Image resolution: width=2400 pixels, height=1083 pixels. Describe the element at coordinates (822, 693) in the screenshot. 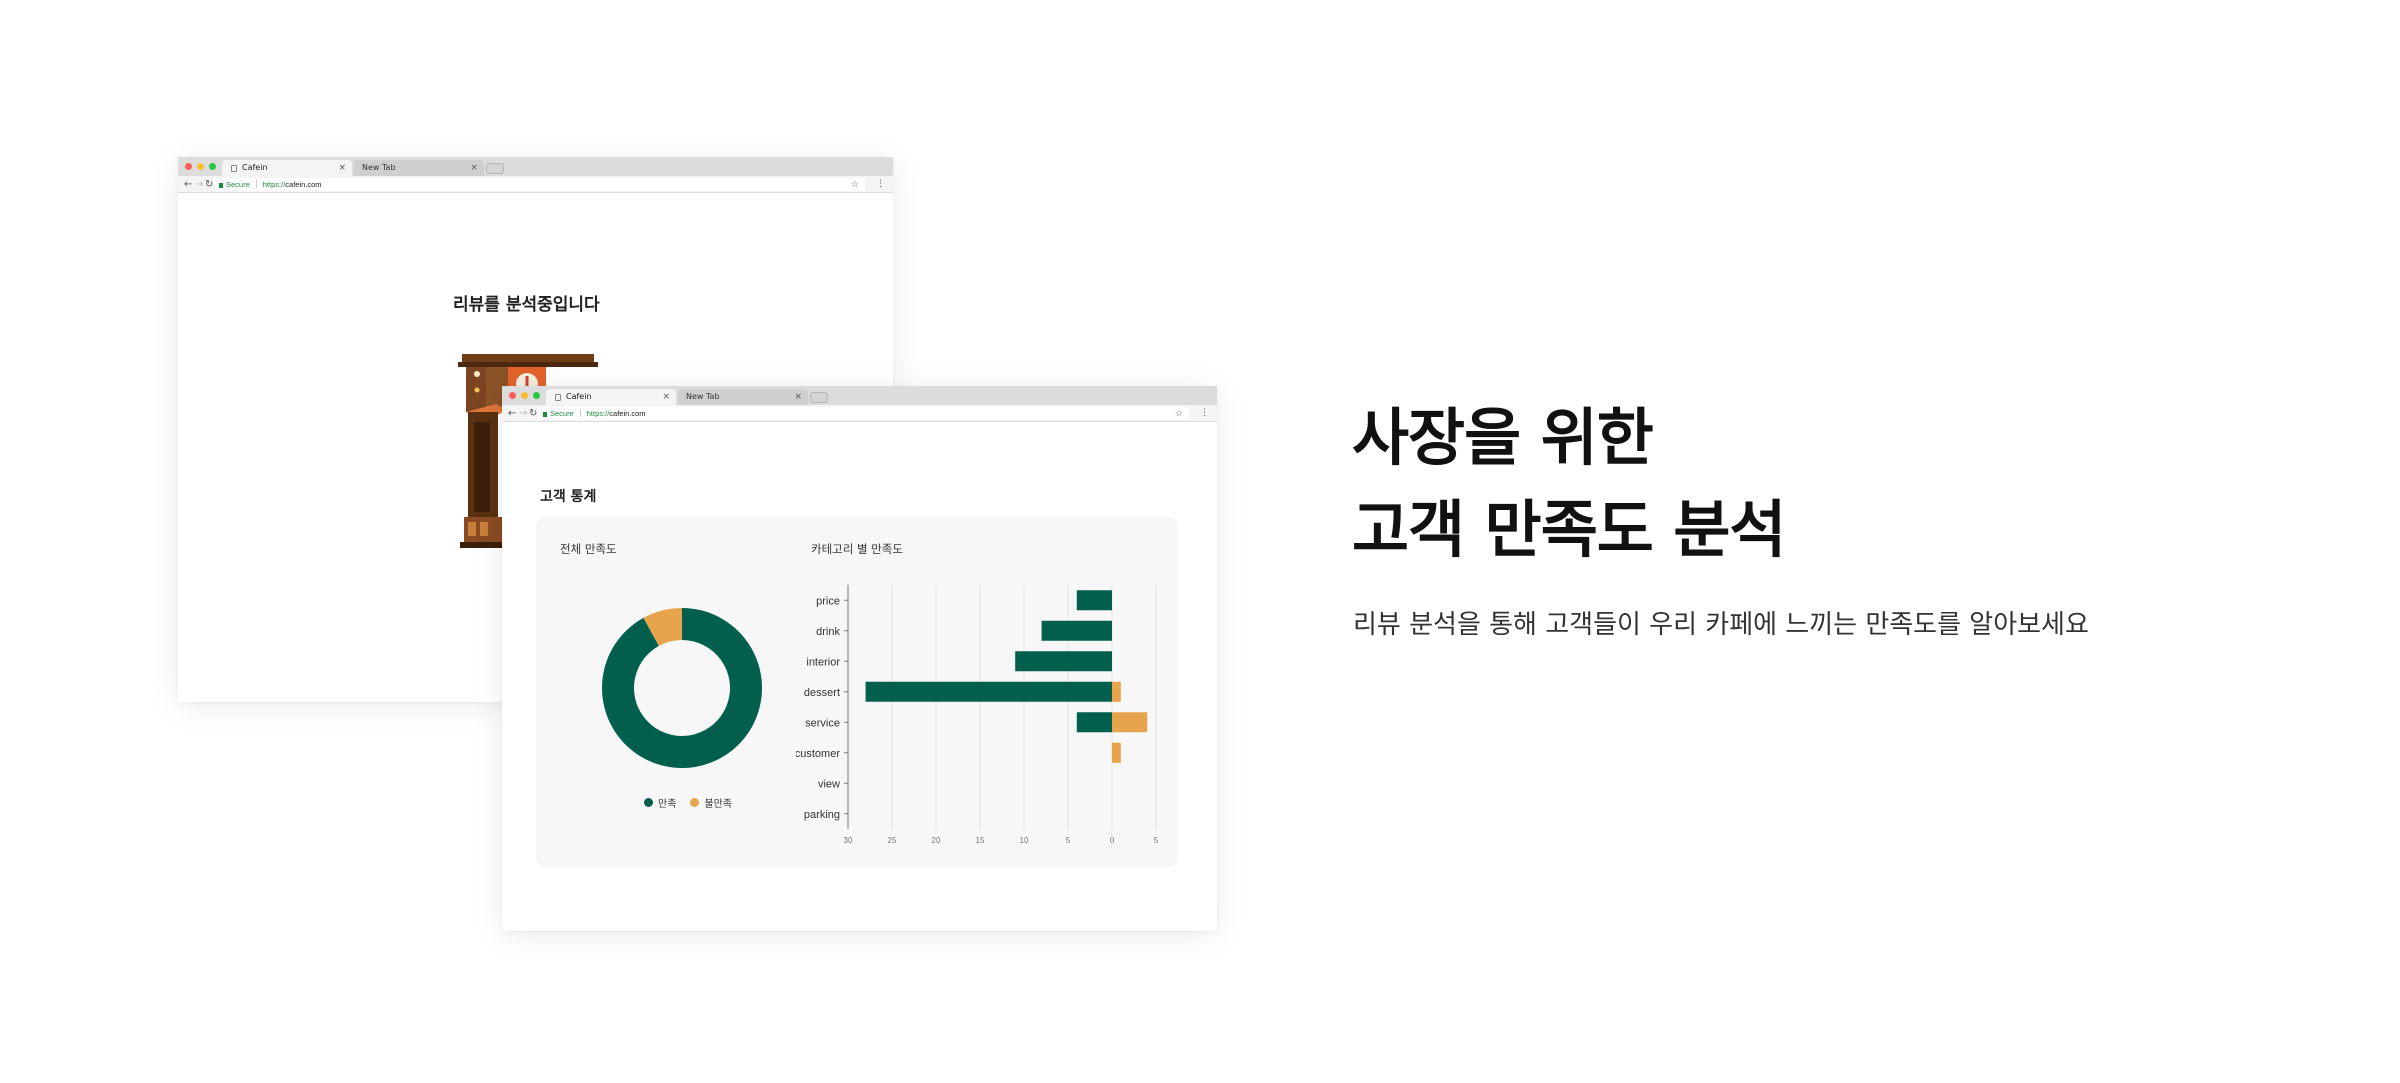

I see `y-tick-label: dessert` at that location.